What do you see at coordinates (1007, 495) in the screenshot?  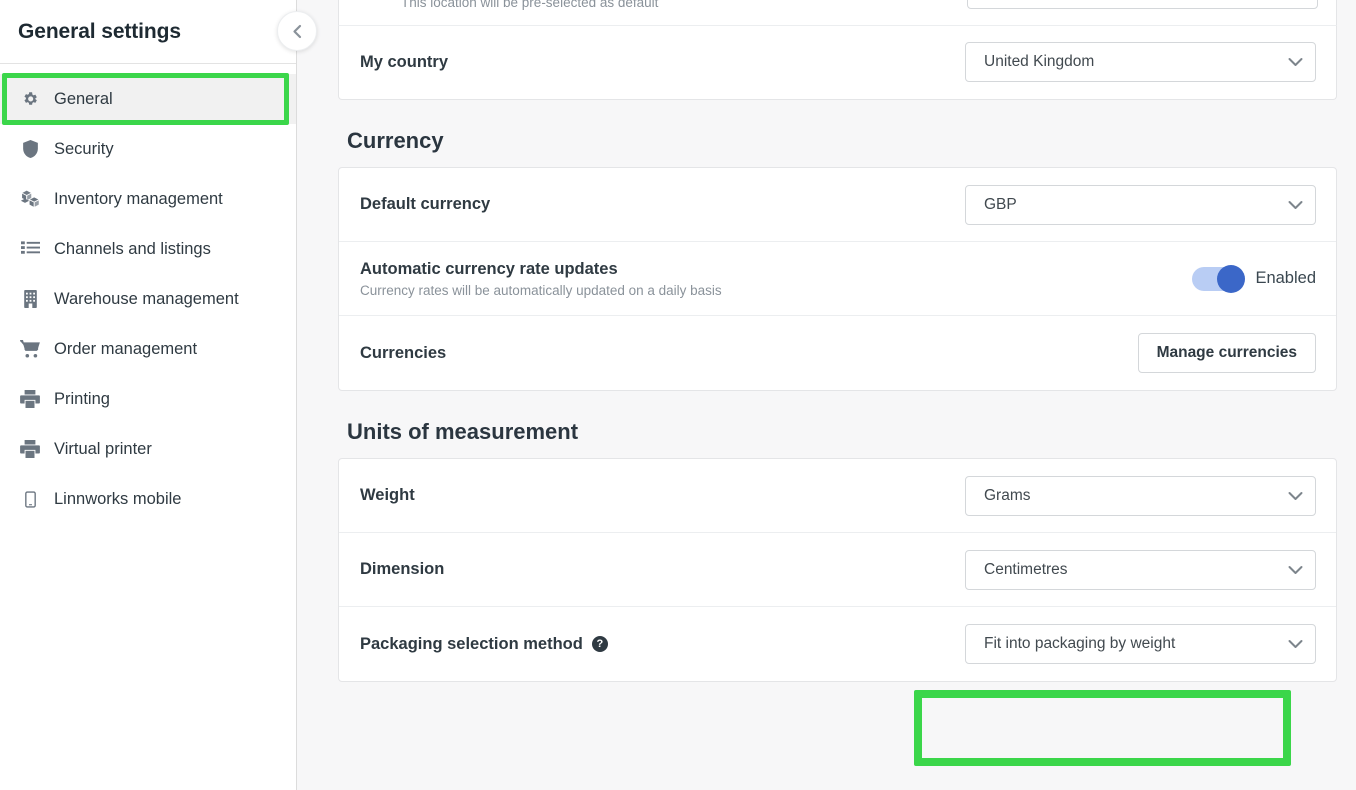 I see `weight-value: Grams` at bounding box center [1007, 495].